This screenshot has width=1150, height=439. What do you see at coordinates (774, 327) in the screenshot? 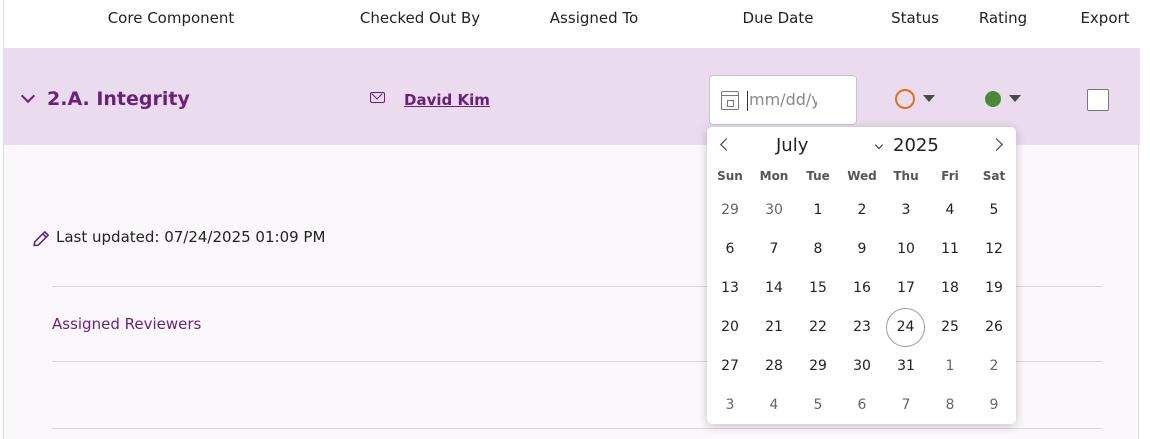
I see `calendar-day: 21` at bounding box center [774, 327].